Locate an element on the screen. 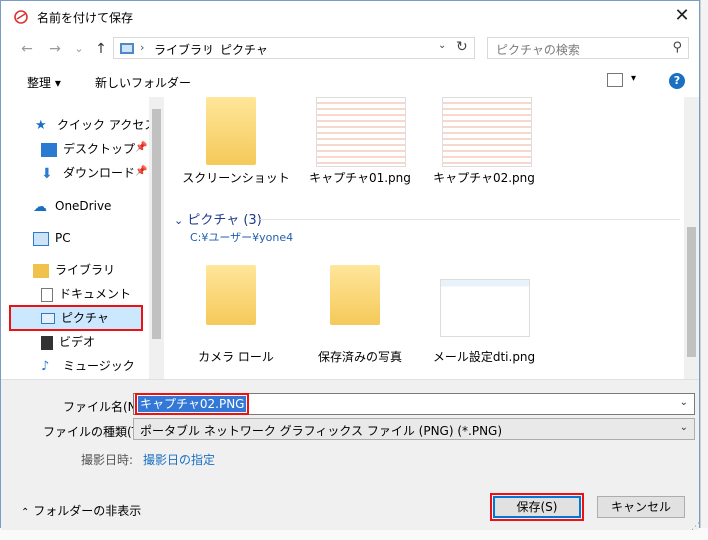 The image size is (708, 540). document-icon is located at coordinates (47, 294).